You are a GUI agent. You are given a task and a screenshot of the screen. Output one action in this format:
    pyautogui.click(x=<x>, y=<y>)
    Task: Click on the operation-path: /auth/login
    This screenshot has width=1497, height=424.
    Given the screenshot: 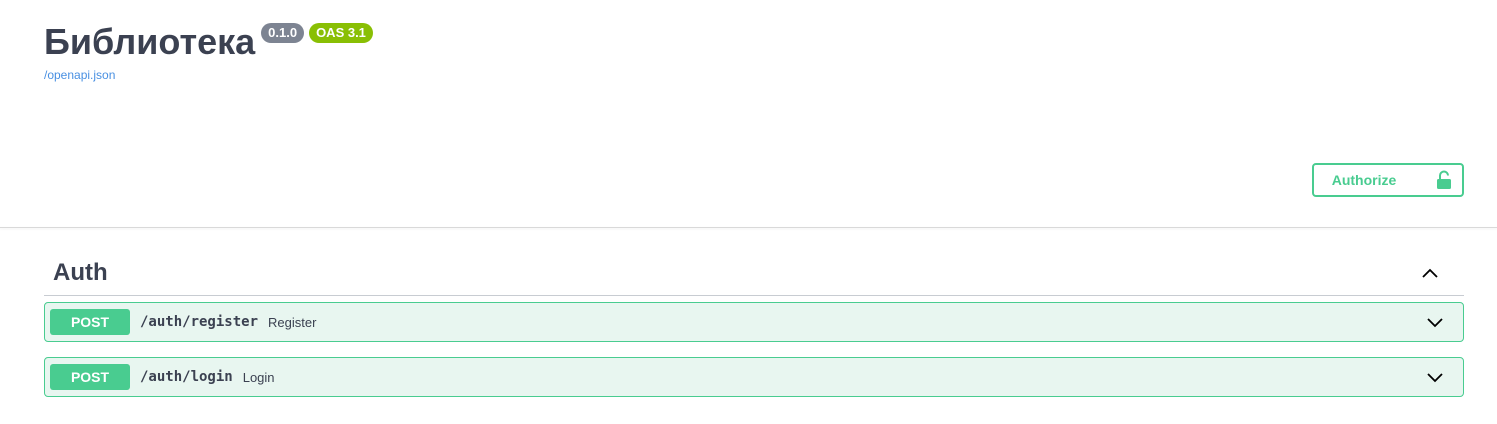 What is the action you would take?
    pyautogui.click(x=186, y=377)
    